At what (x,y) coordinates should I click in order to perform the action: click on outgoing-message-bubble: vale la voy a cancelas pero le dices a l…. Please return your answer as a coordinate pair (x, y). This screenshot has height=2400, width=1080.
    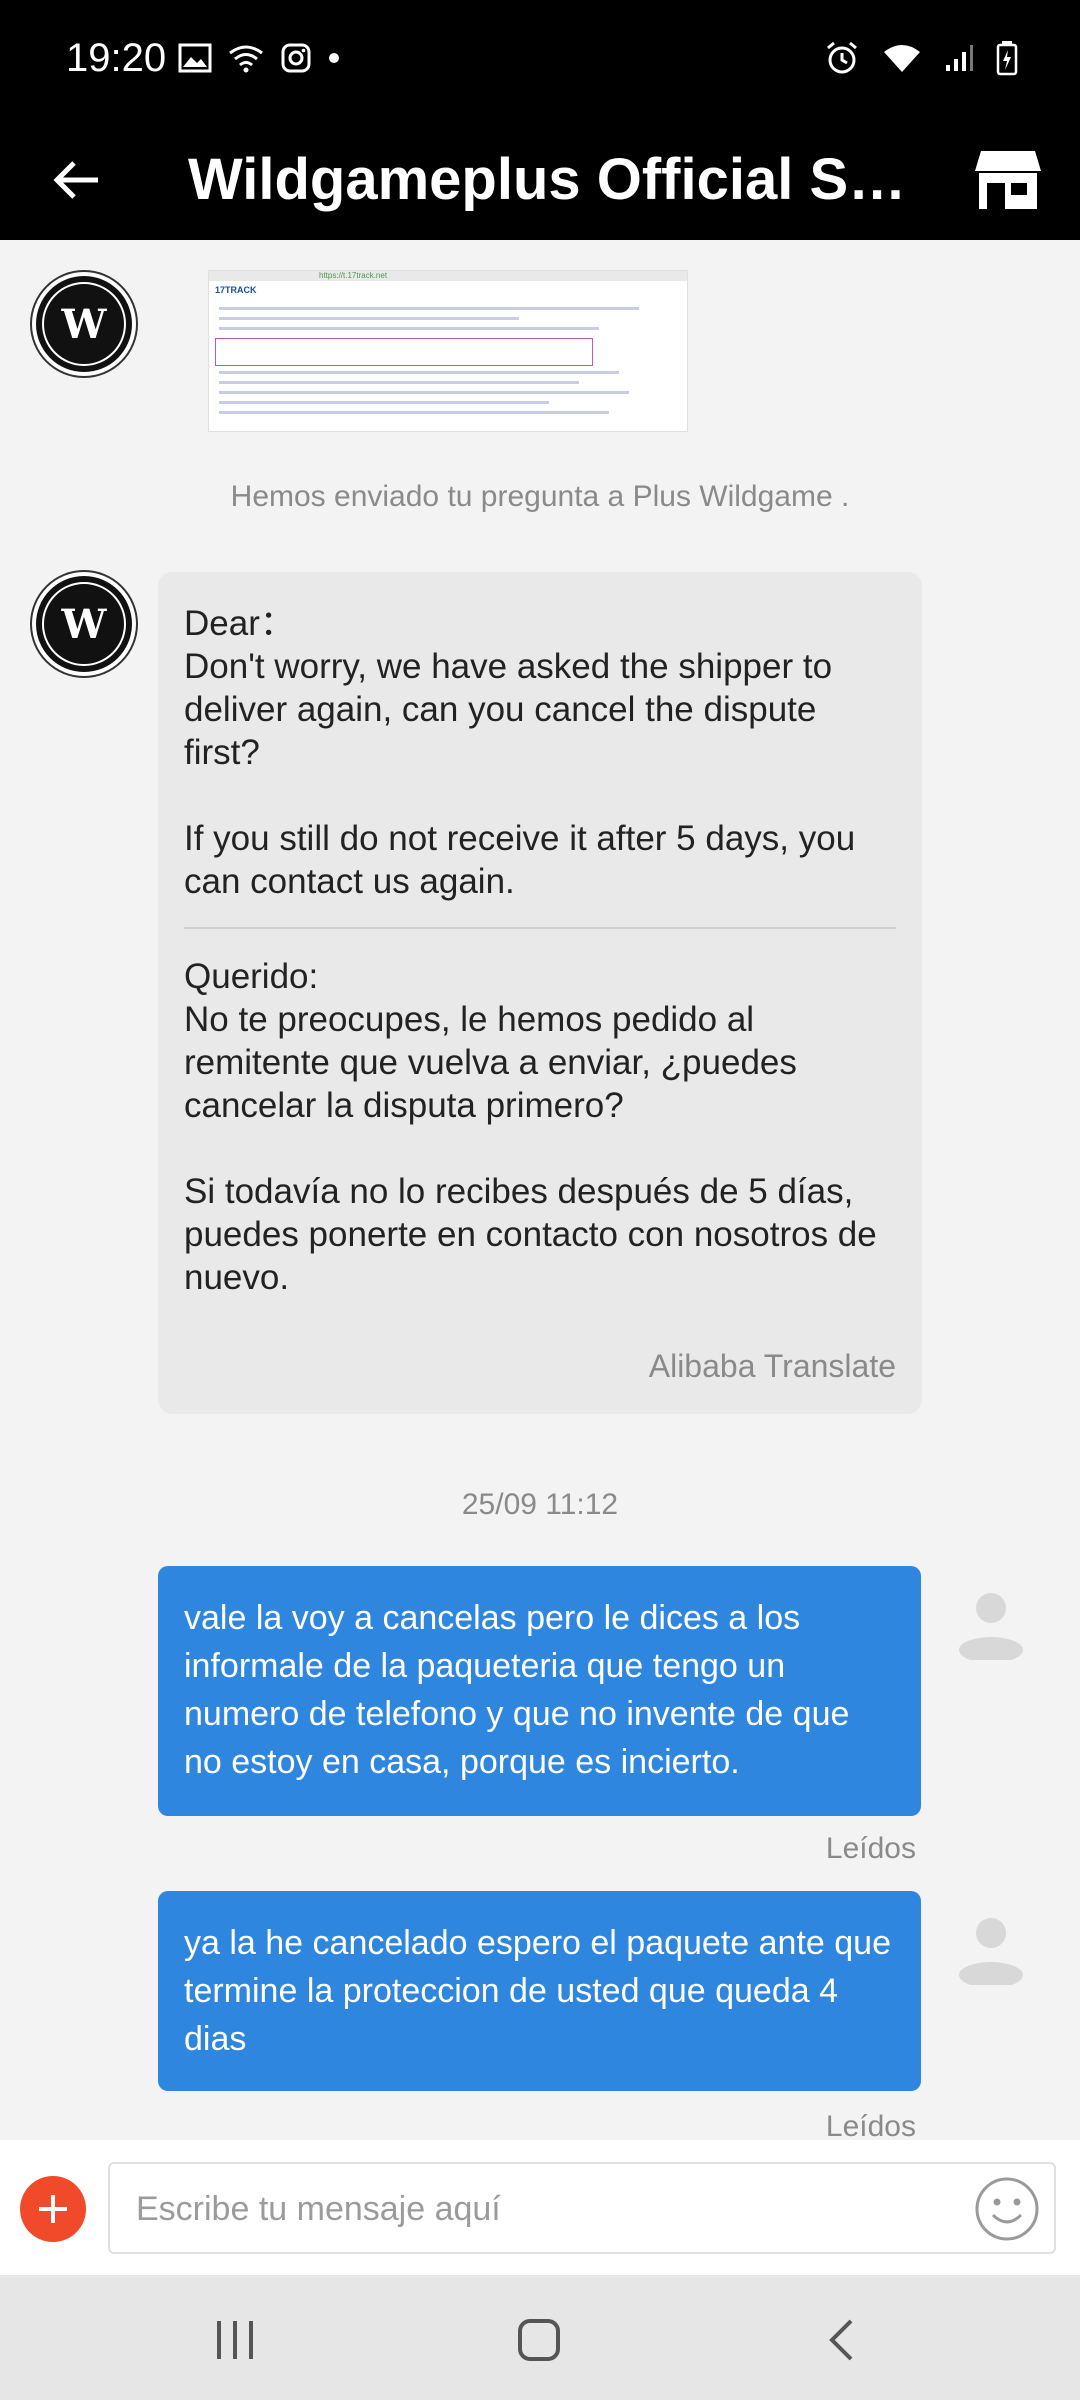
    Looking at the image, I should click on (539, 1691).